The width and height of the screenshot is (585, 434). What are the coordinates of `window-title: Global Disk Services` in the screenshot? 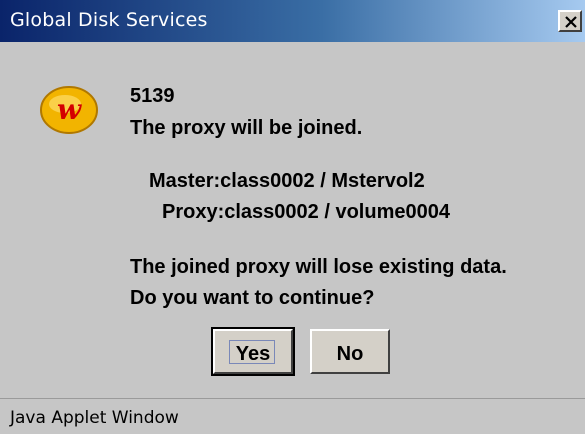 It's located at (109, 20).